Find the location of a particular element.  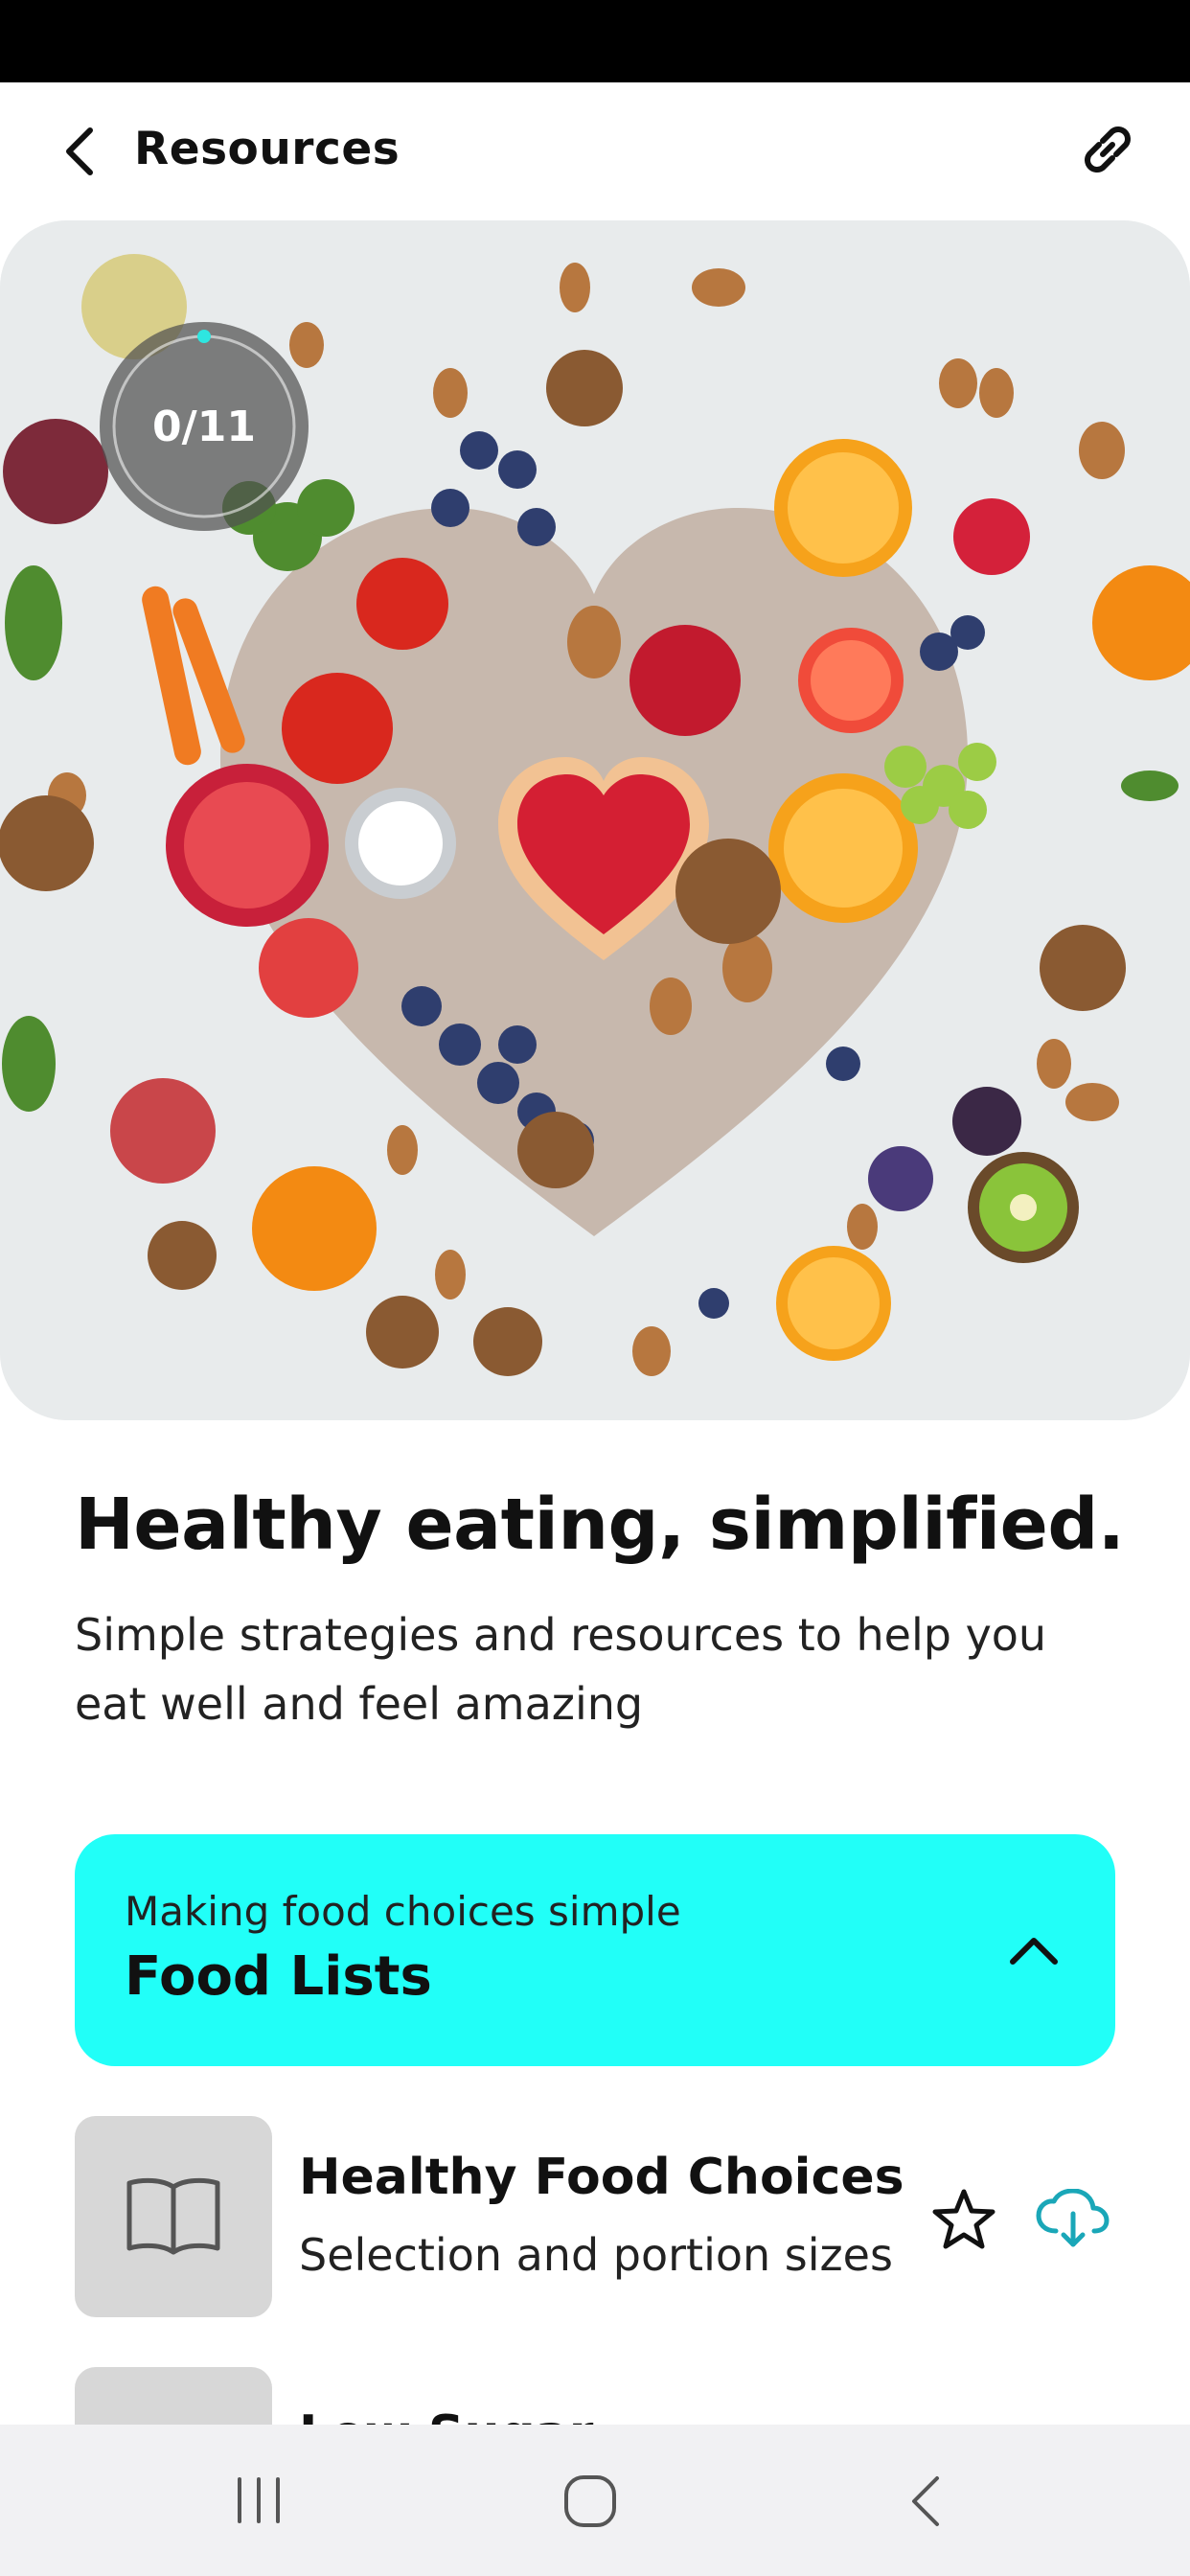

item-title: Low Sugar is located at coordinates (446, 2415).